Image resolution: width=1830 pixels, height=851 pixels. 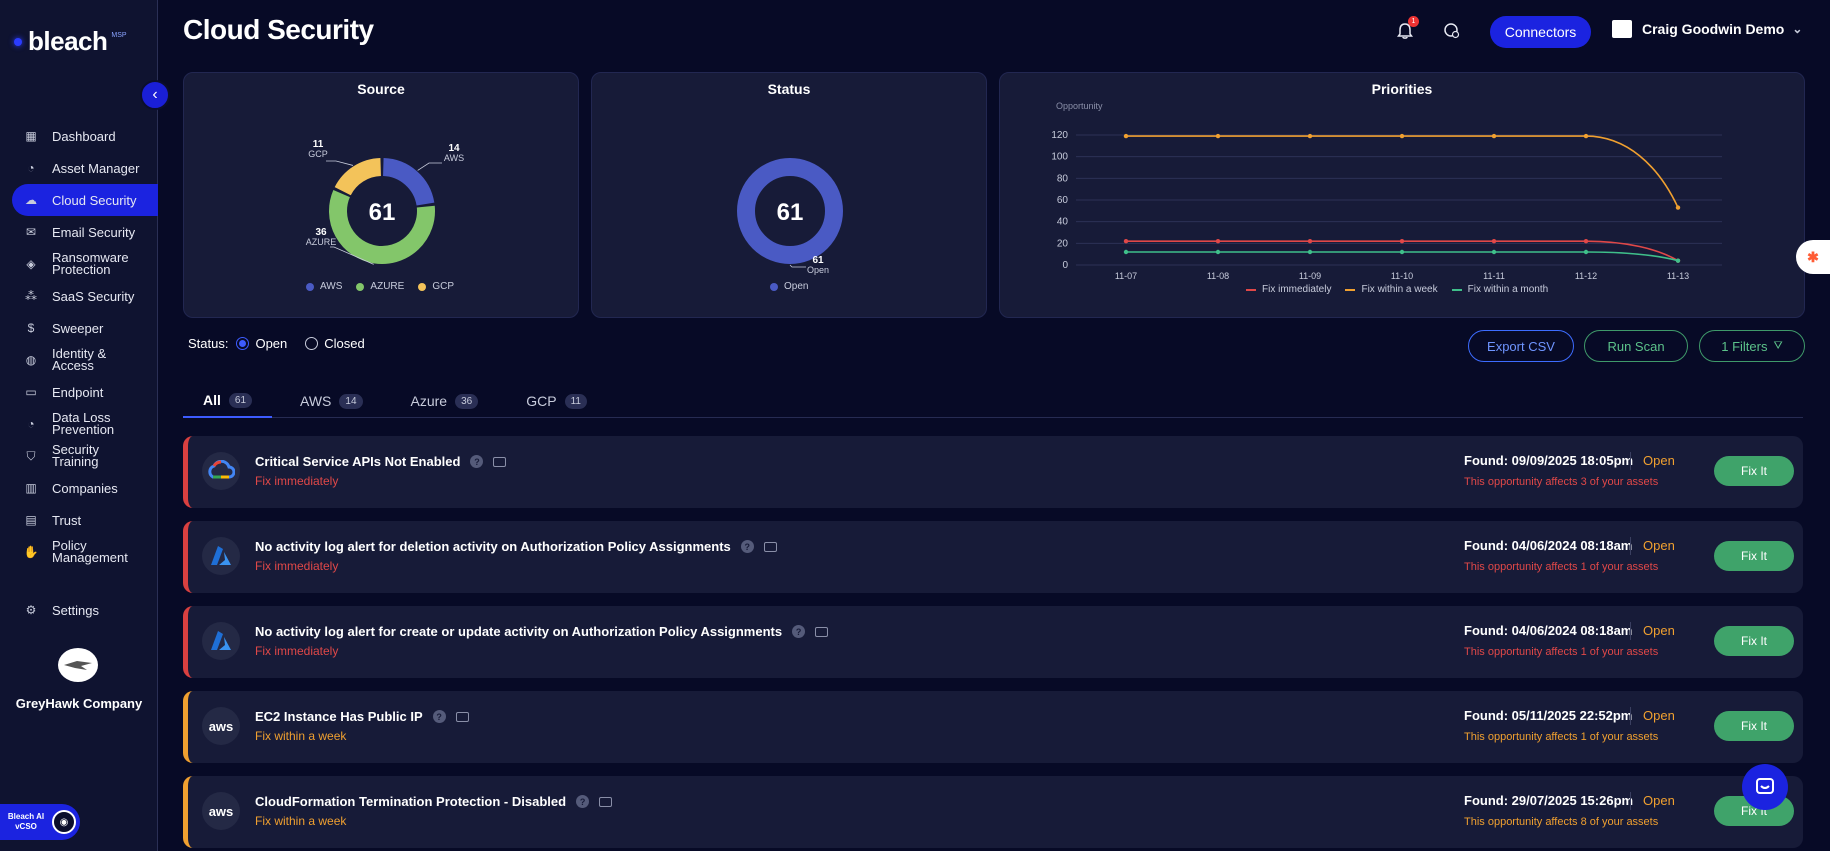 What do you see at coordinates (790, 212) in the screenshot?
I see `donut-total: 61` at bounding box center [790, 212].